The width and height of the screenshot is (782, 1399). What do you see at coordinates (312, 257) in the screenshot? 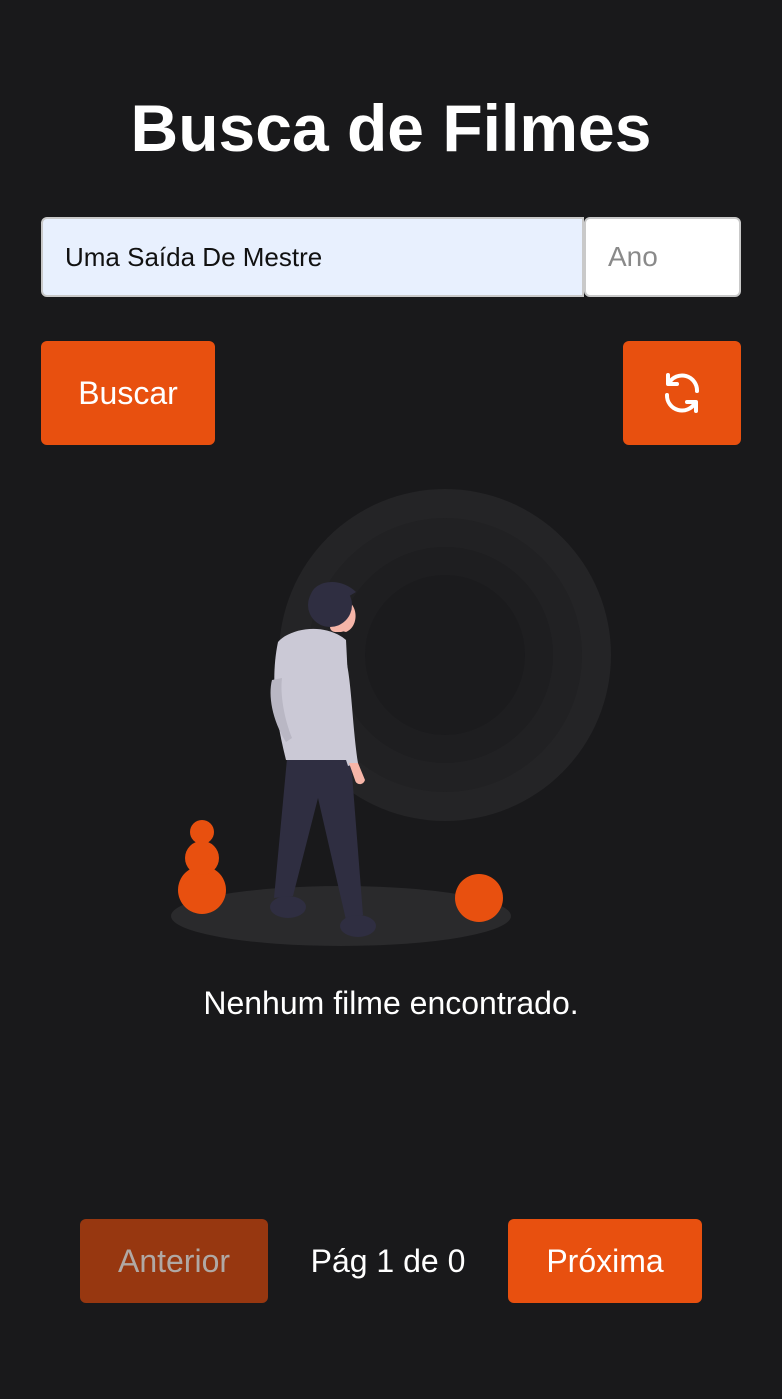
I see `search-input` at bounding box center [312, 257].